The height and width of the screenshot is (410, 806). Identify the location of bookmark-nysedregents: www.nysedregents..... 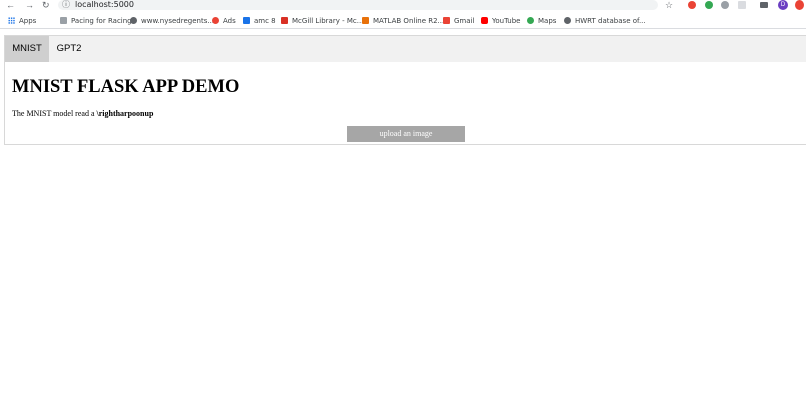
(173, 21).